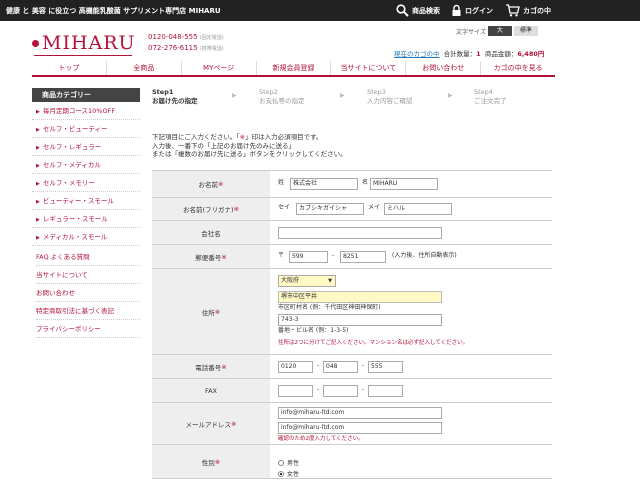  What do you see at coordinates (340, 391) in the screenshot?
I see `fax2-input` at bounding box center [340, 391].